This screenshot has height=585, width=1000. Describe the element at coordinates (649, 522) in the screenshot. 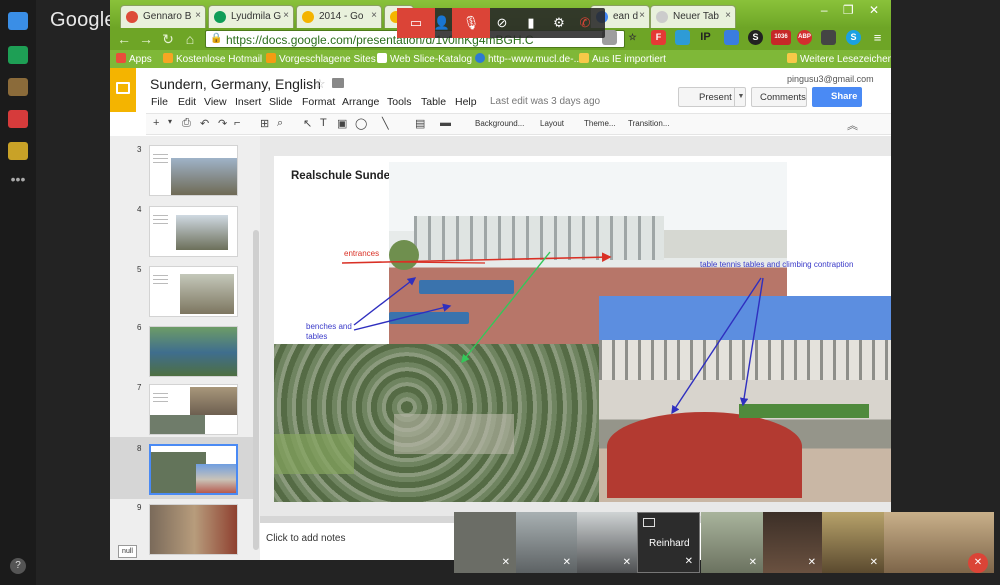

I see `screen-icon` at that location.